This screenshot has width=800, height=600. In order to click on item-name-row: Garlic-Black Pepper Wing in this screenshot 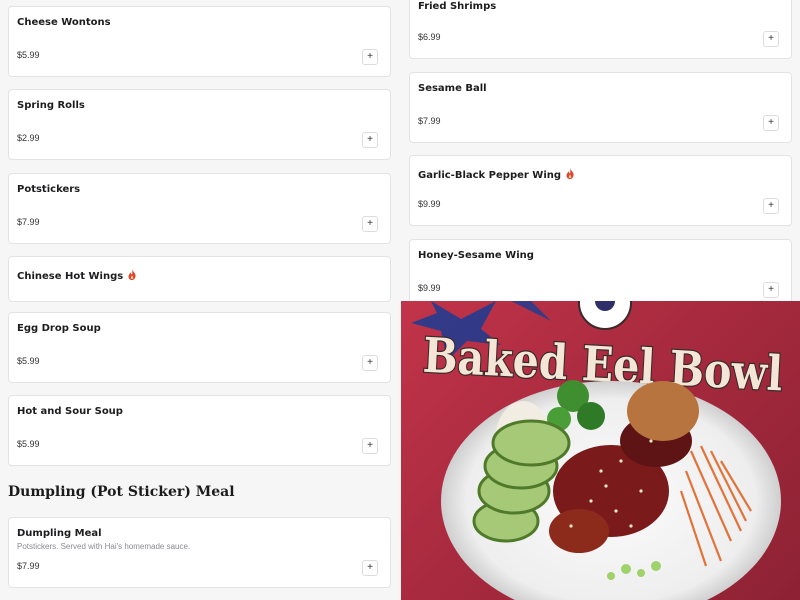, I will do `click(496, 174)`.